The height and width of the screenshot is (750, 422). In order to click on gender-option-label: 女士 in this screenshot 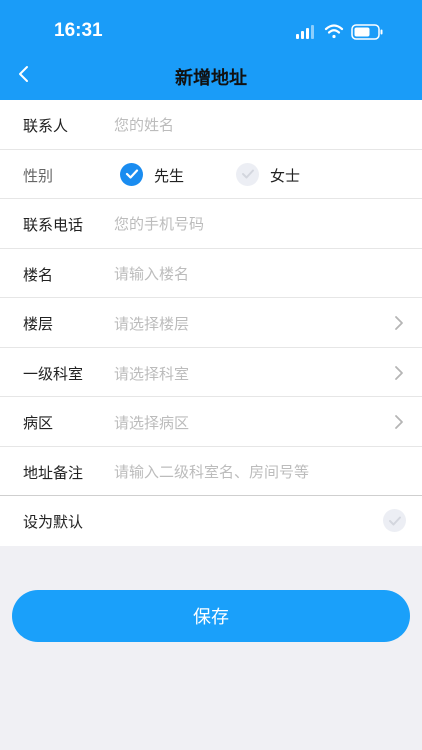, I will do `click(285, 175)`.